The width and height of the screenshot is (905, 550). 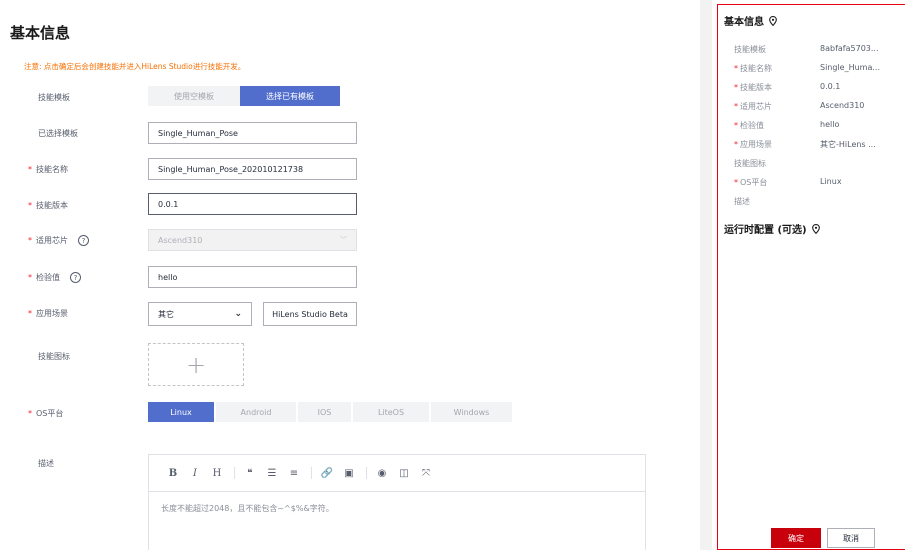 I want to click on summary-label-check: * 检验值, so click(x=749, y=125).